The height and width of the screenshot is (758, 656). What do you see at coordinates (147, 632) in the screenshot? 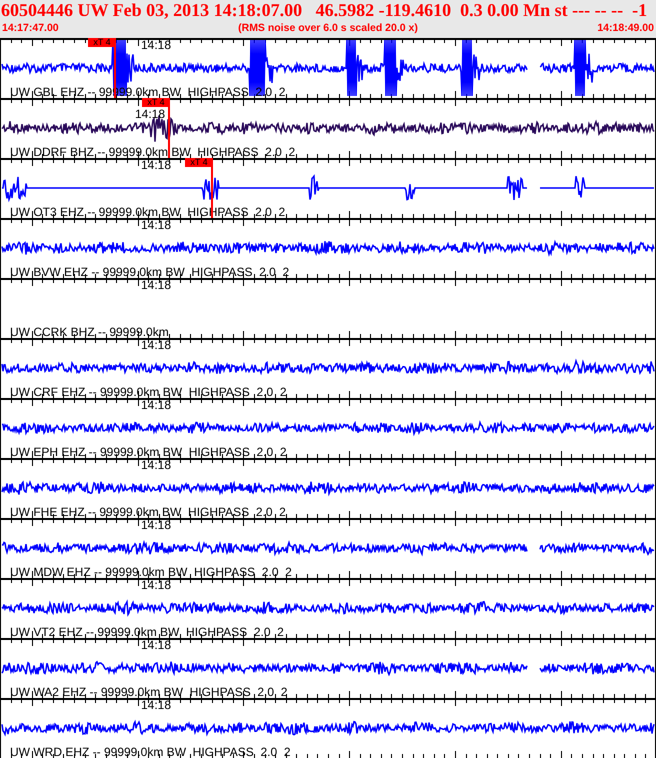
I see `station-label: UW VT2 EHZ -- 99999.0km BW HIGHPASS 2.0 2` at bounding box center [147, 632].